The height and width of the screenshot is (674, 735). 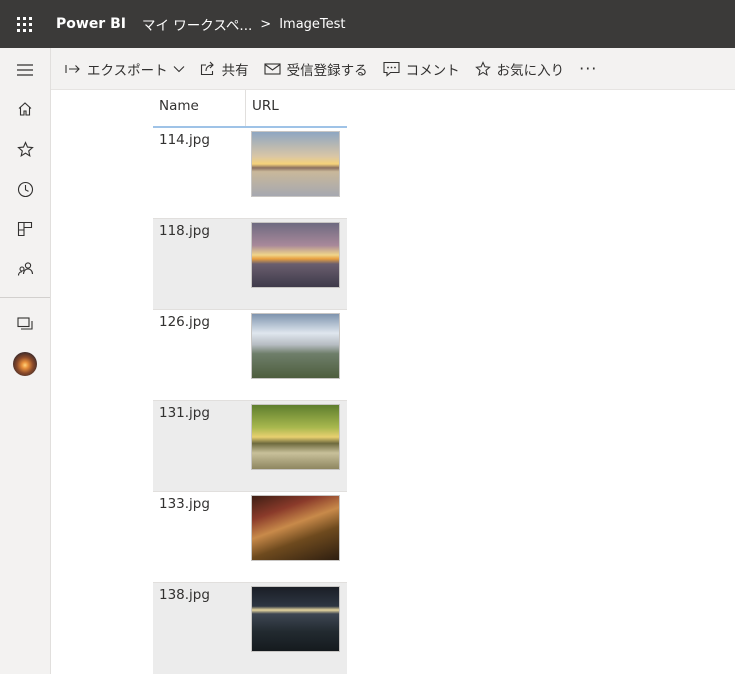 I want to click on home-icon, so click(x=25, y=109).